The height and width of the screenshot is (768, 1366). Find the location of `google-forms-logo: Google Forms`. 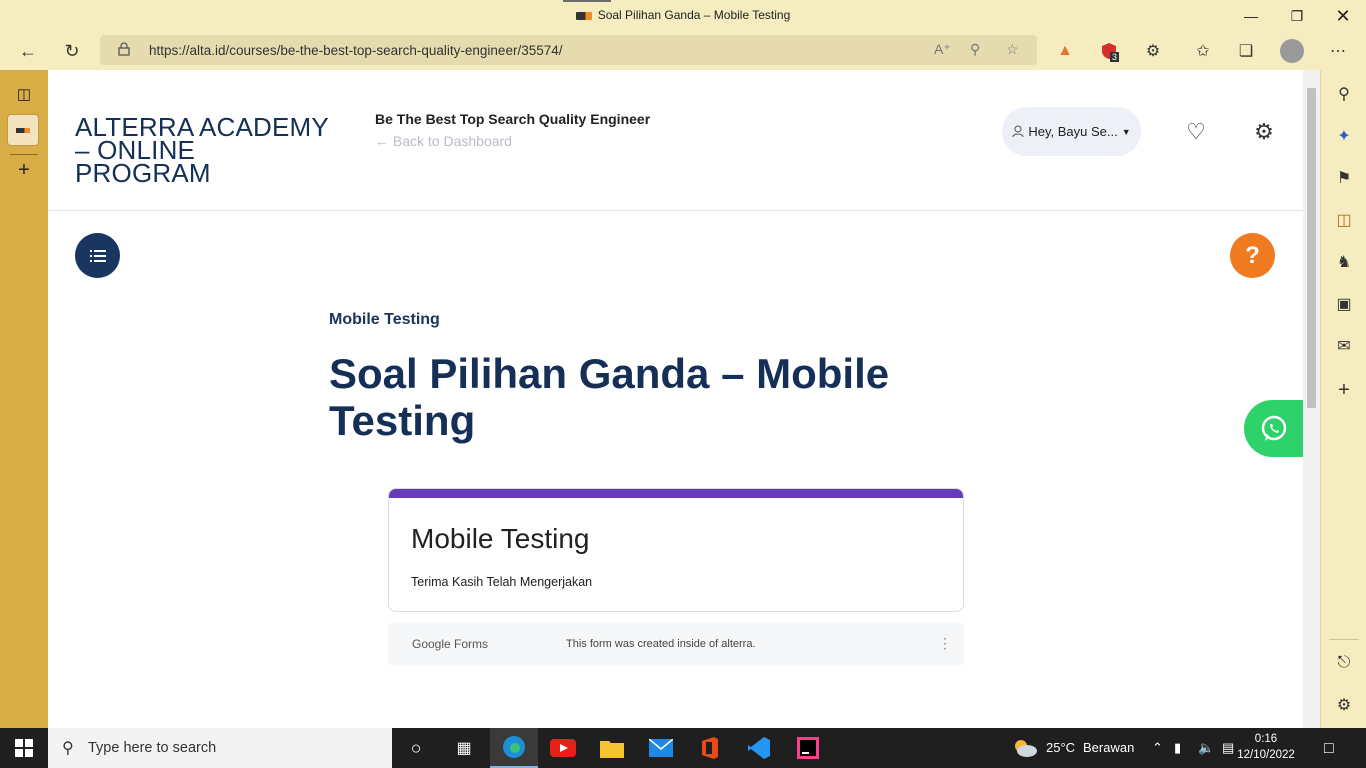

google-forms-logo: Google Forms is located at coordinates (450, 644).